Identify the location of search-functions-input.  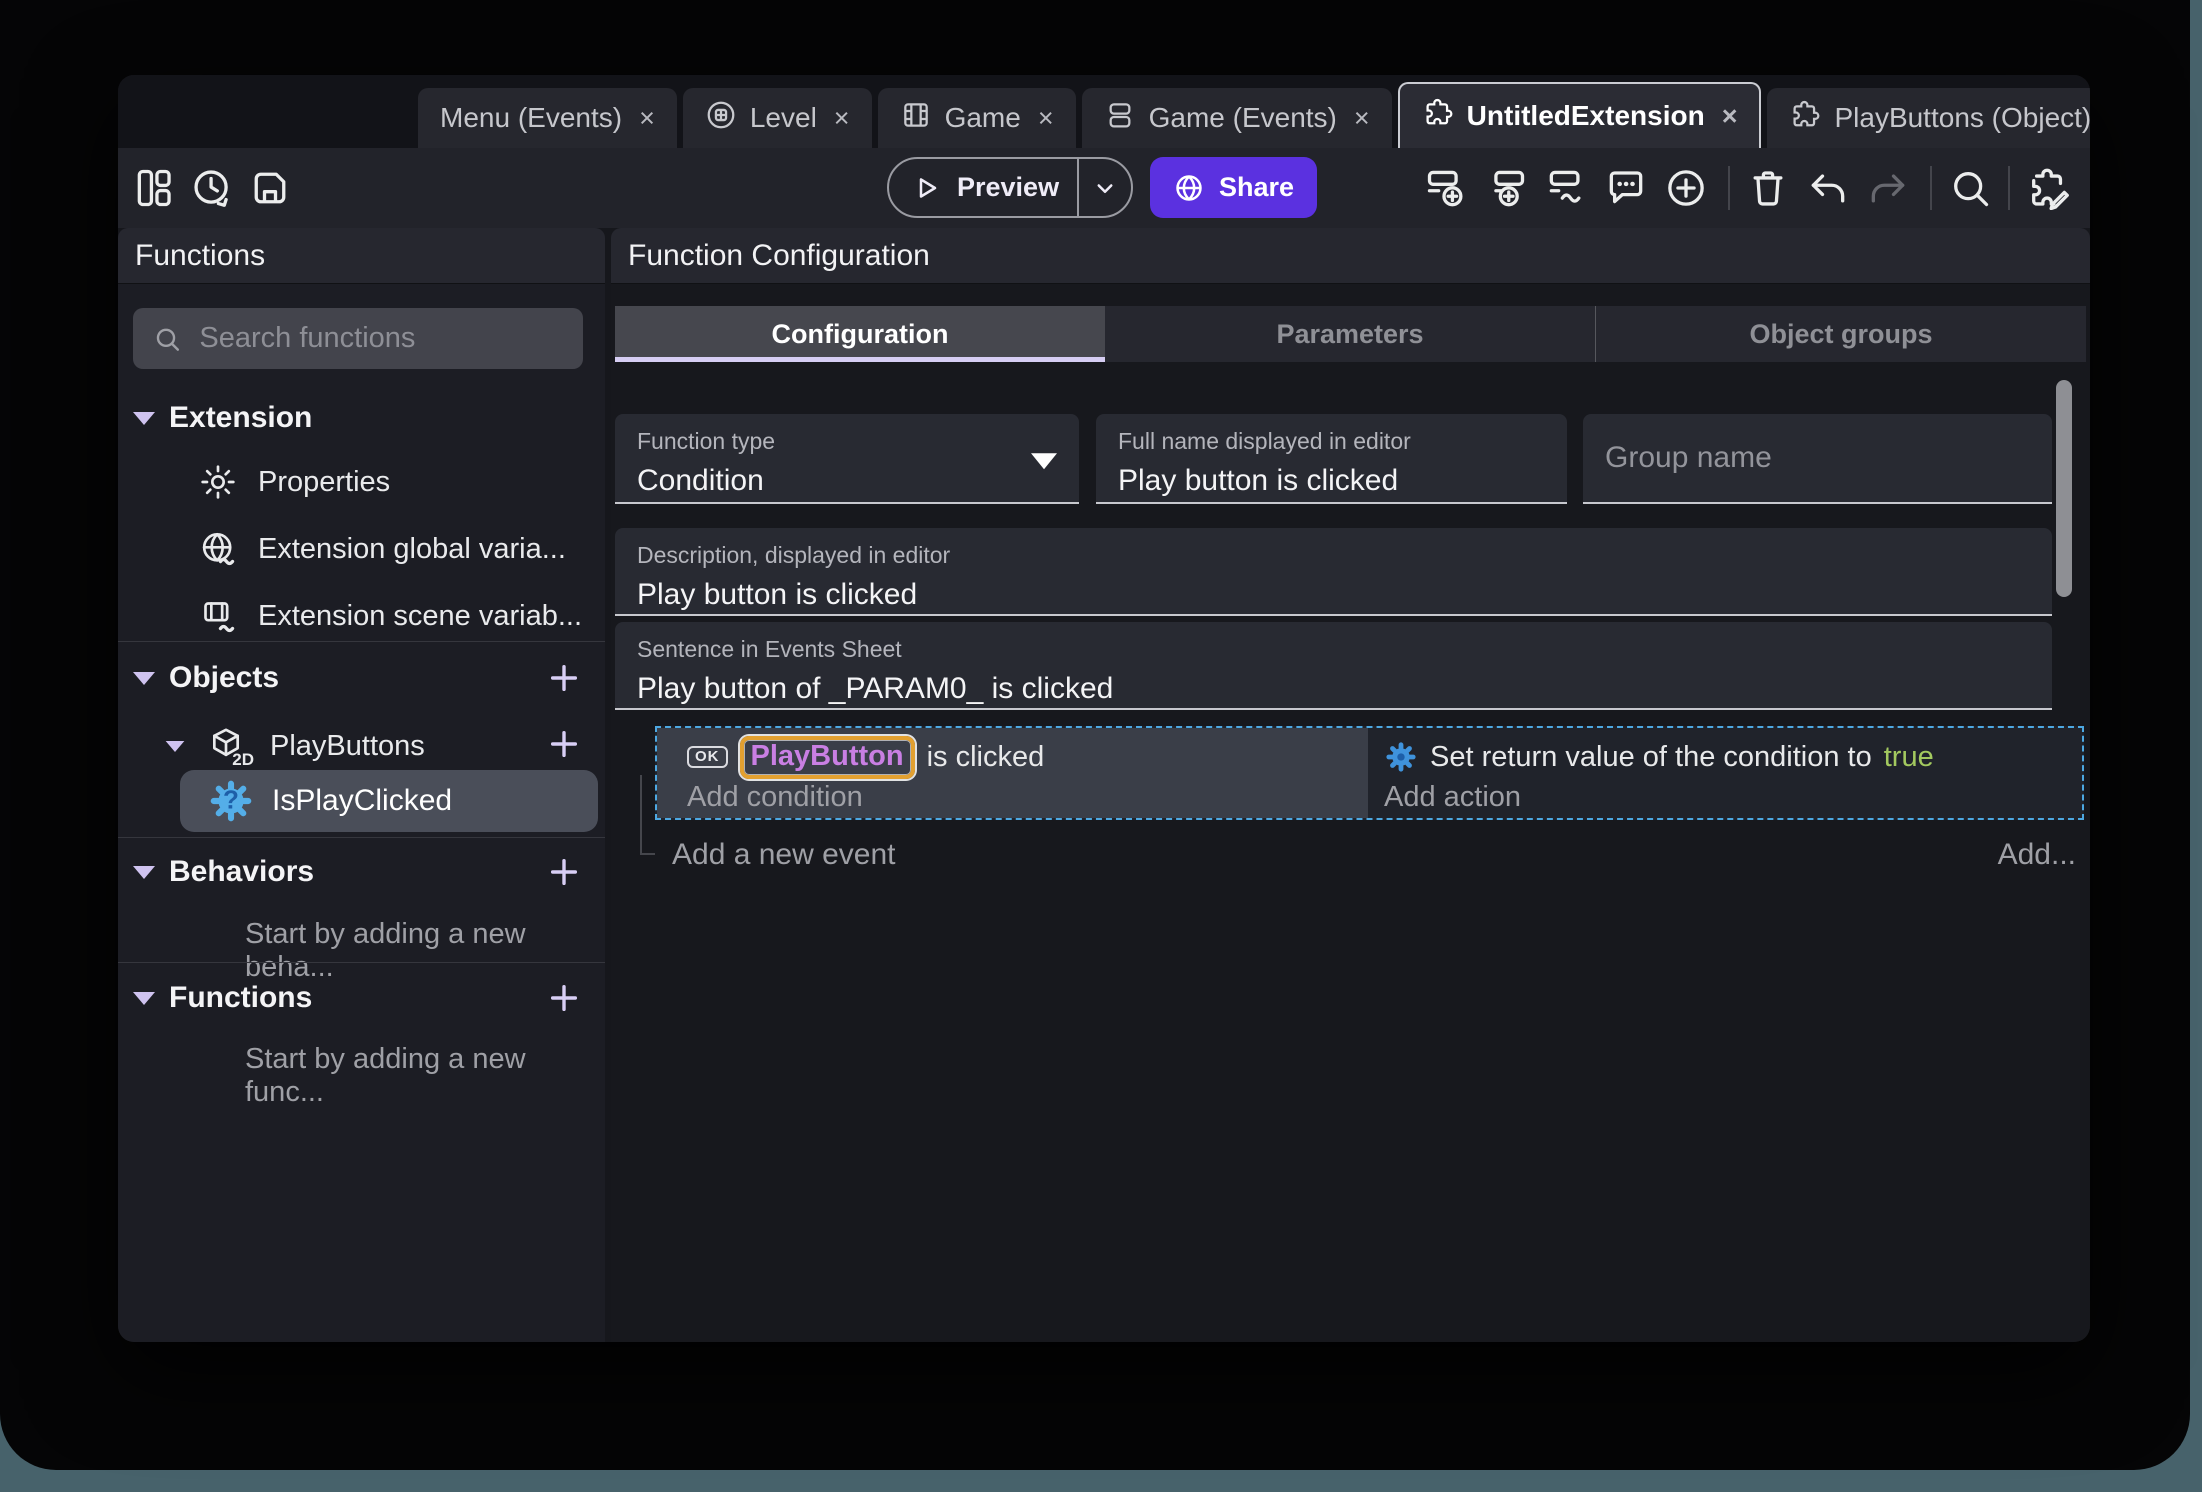
(381, 338).